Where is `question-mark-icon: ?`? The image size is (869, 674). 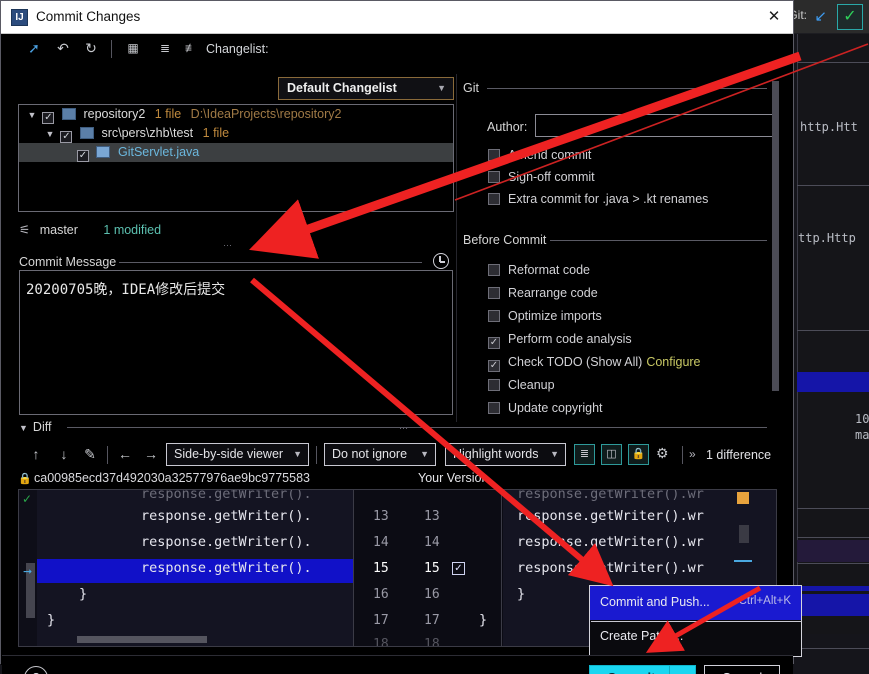
question-mark-icon: ? is located at coordinates (36, 670).